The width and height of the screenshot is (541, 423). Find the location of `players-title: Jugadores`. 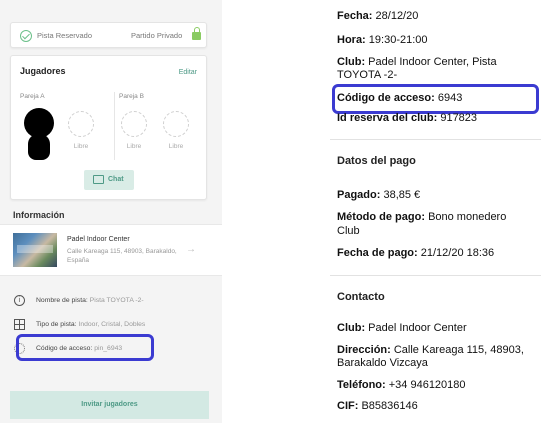

players-title: Jugadores is located at coordinates (43, 71).